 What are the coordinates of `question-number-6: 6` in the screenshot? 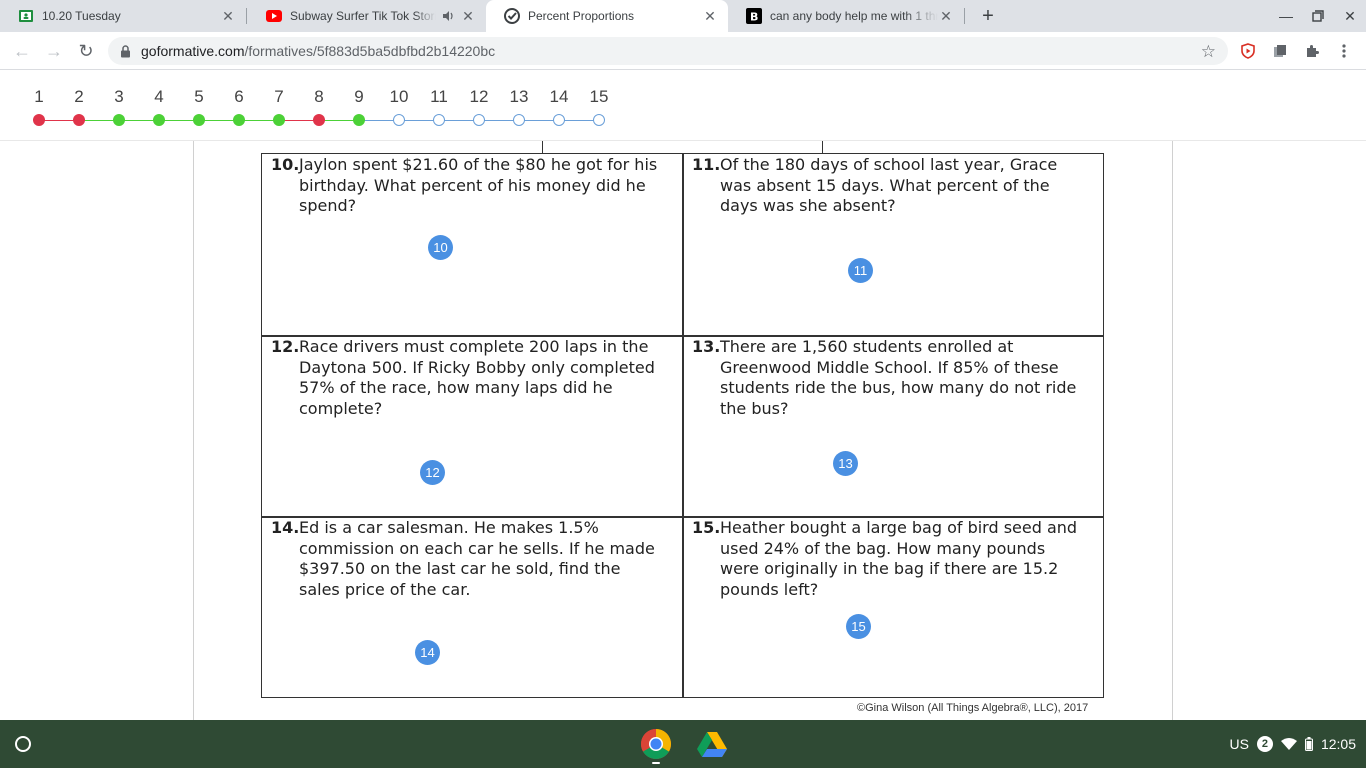 It's located at (239, 97).